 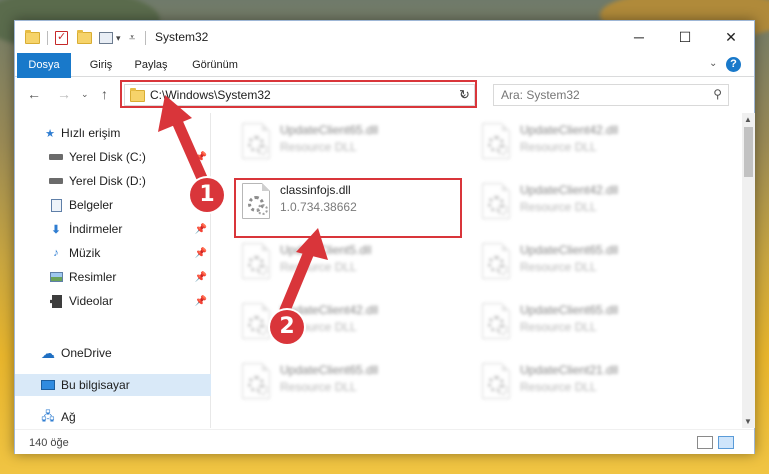 What do you see at coordinates (207, 195) in the screenshot?
I see `step-1-badge: 1` at bounding box center [207, 195].